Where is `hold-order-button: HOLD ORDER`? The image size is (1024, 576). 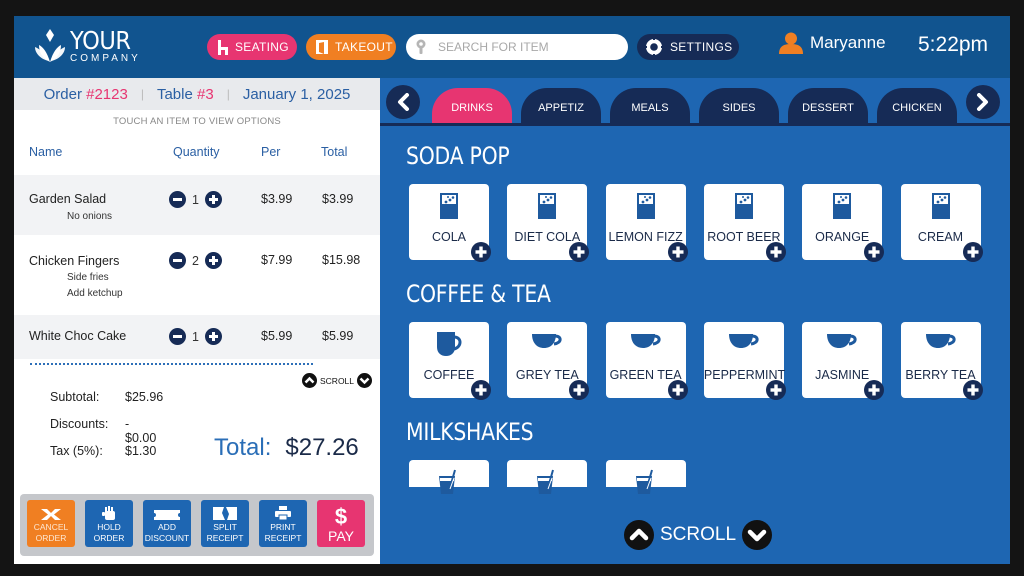
hold-order-button: HOLD ORDER is located at coordinates (109, 523).